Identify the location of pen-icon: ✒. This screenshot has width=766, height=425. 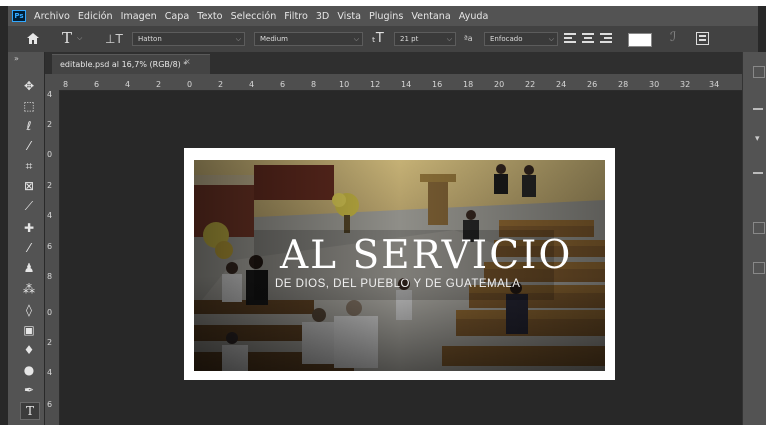
(29, 390).